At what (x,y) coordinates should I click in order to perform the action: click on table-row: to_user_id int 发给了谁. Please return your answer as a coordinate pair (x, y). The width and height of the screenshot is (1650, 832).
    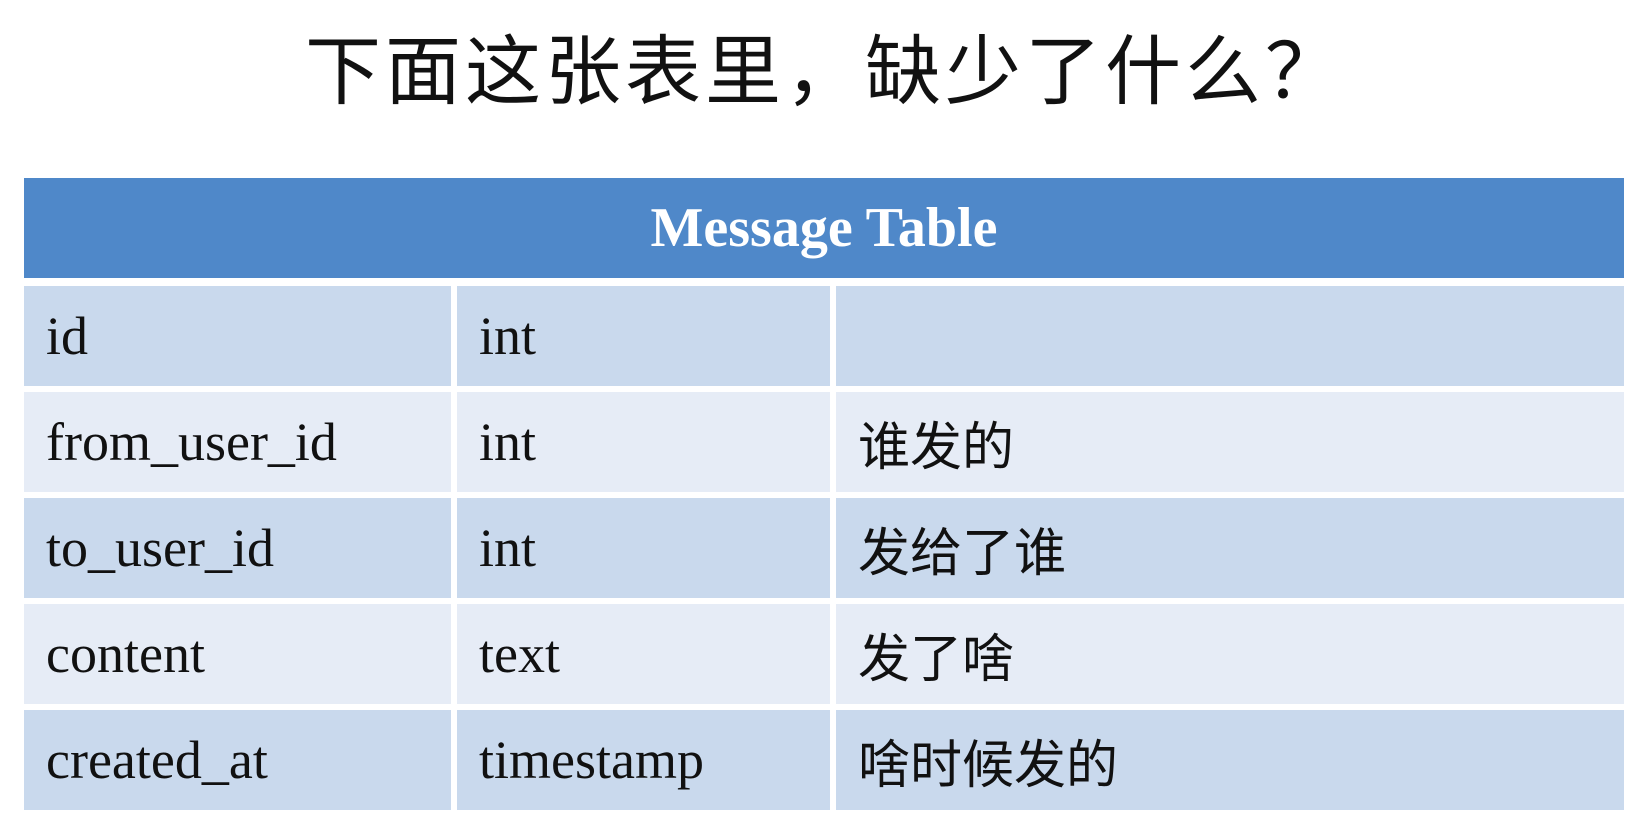
    Looking at the image, I should click on (824, 548).